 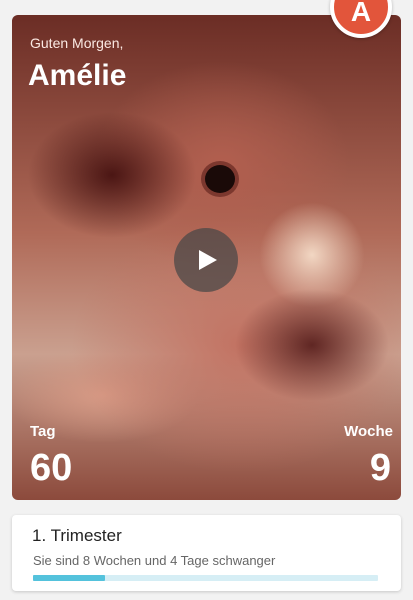 What do you see at coordinates (43, 431) in the screenshot?
I see `day-label: Tag` at bounding box center [43, 431].